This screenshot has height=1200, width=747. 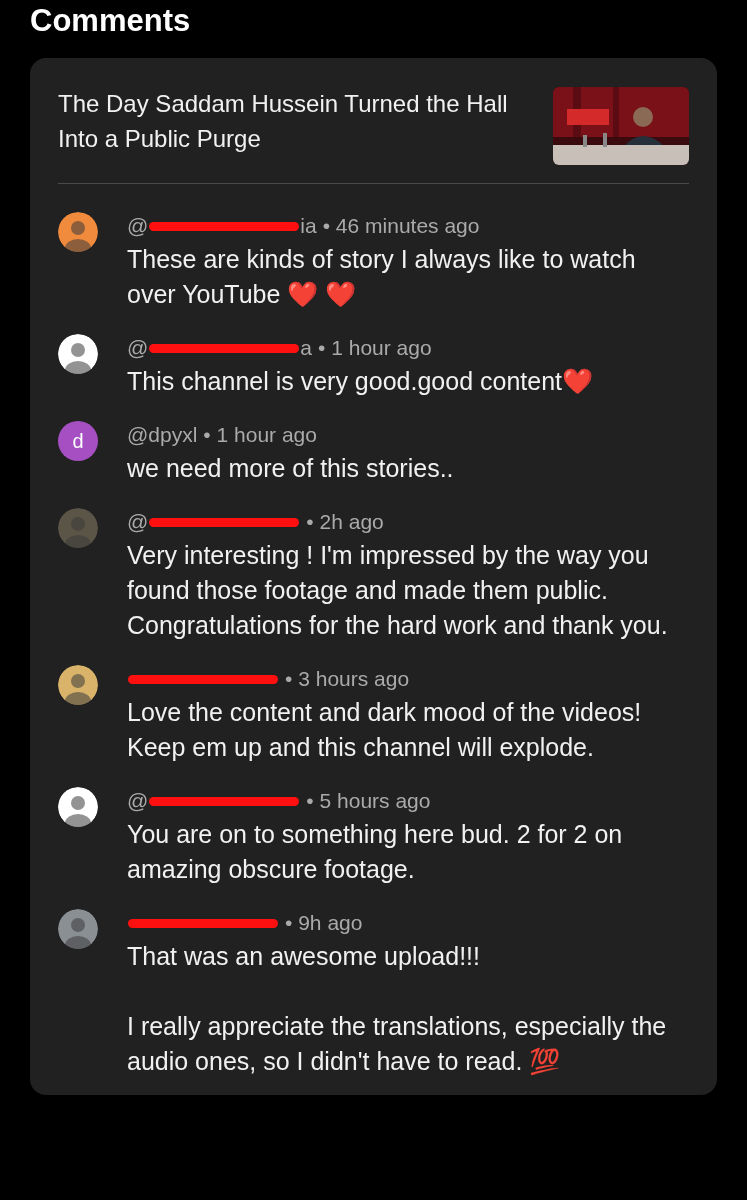 I want to click on comment-time: • 46 minutes ago, so click(x=401, y=226).